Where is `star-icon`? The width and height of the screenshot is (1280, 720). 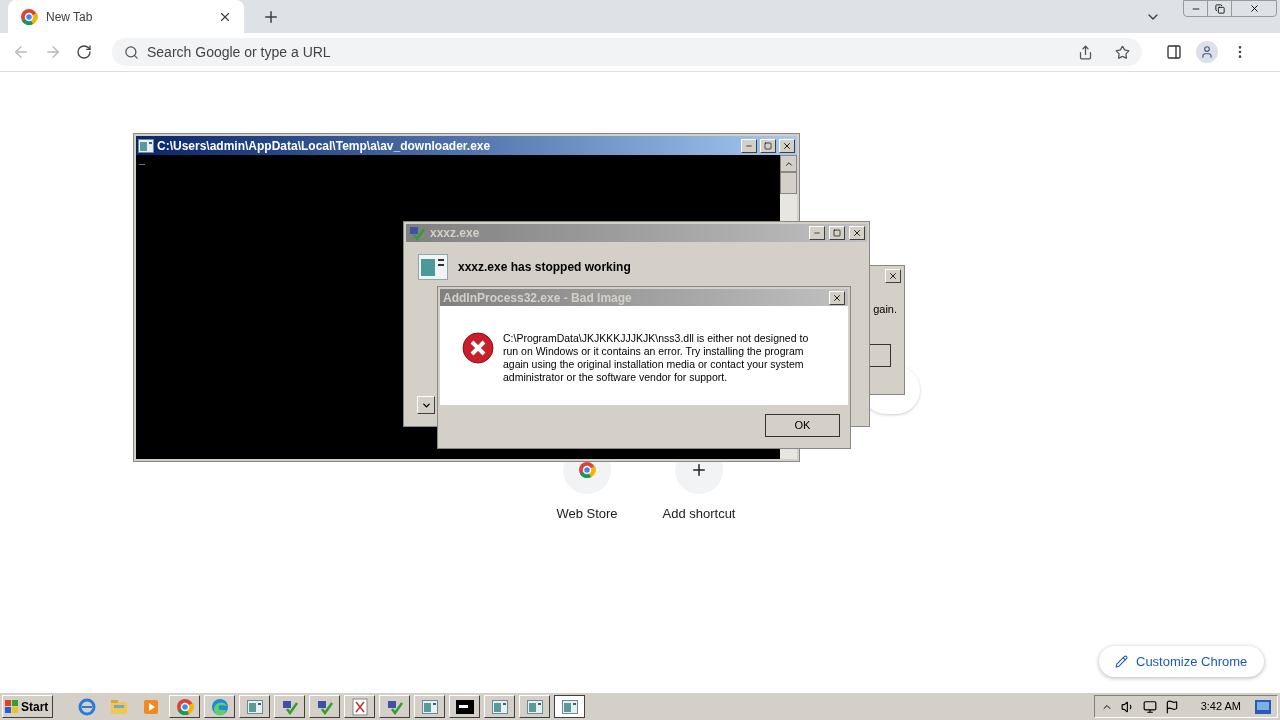 star-icon is located at coordinates (1122, 52).